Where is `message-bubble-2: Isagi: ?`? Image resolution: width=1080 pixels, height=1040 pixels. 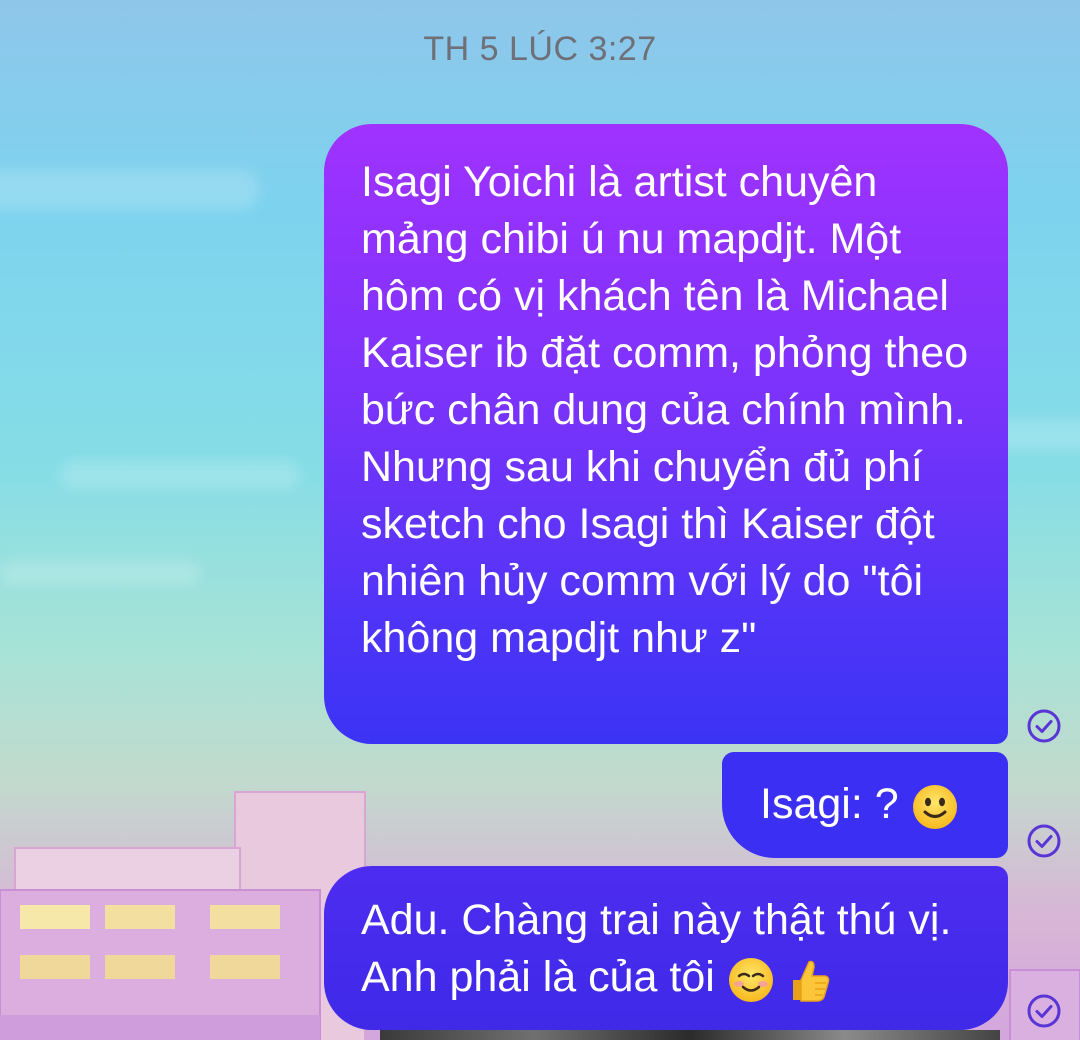
message-bubble-2: Isagi: ? is located at coordinates (865, 805).